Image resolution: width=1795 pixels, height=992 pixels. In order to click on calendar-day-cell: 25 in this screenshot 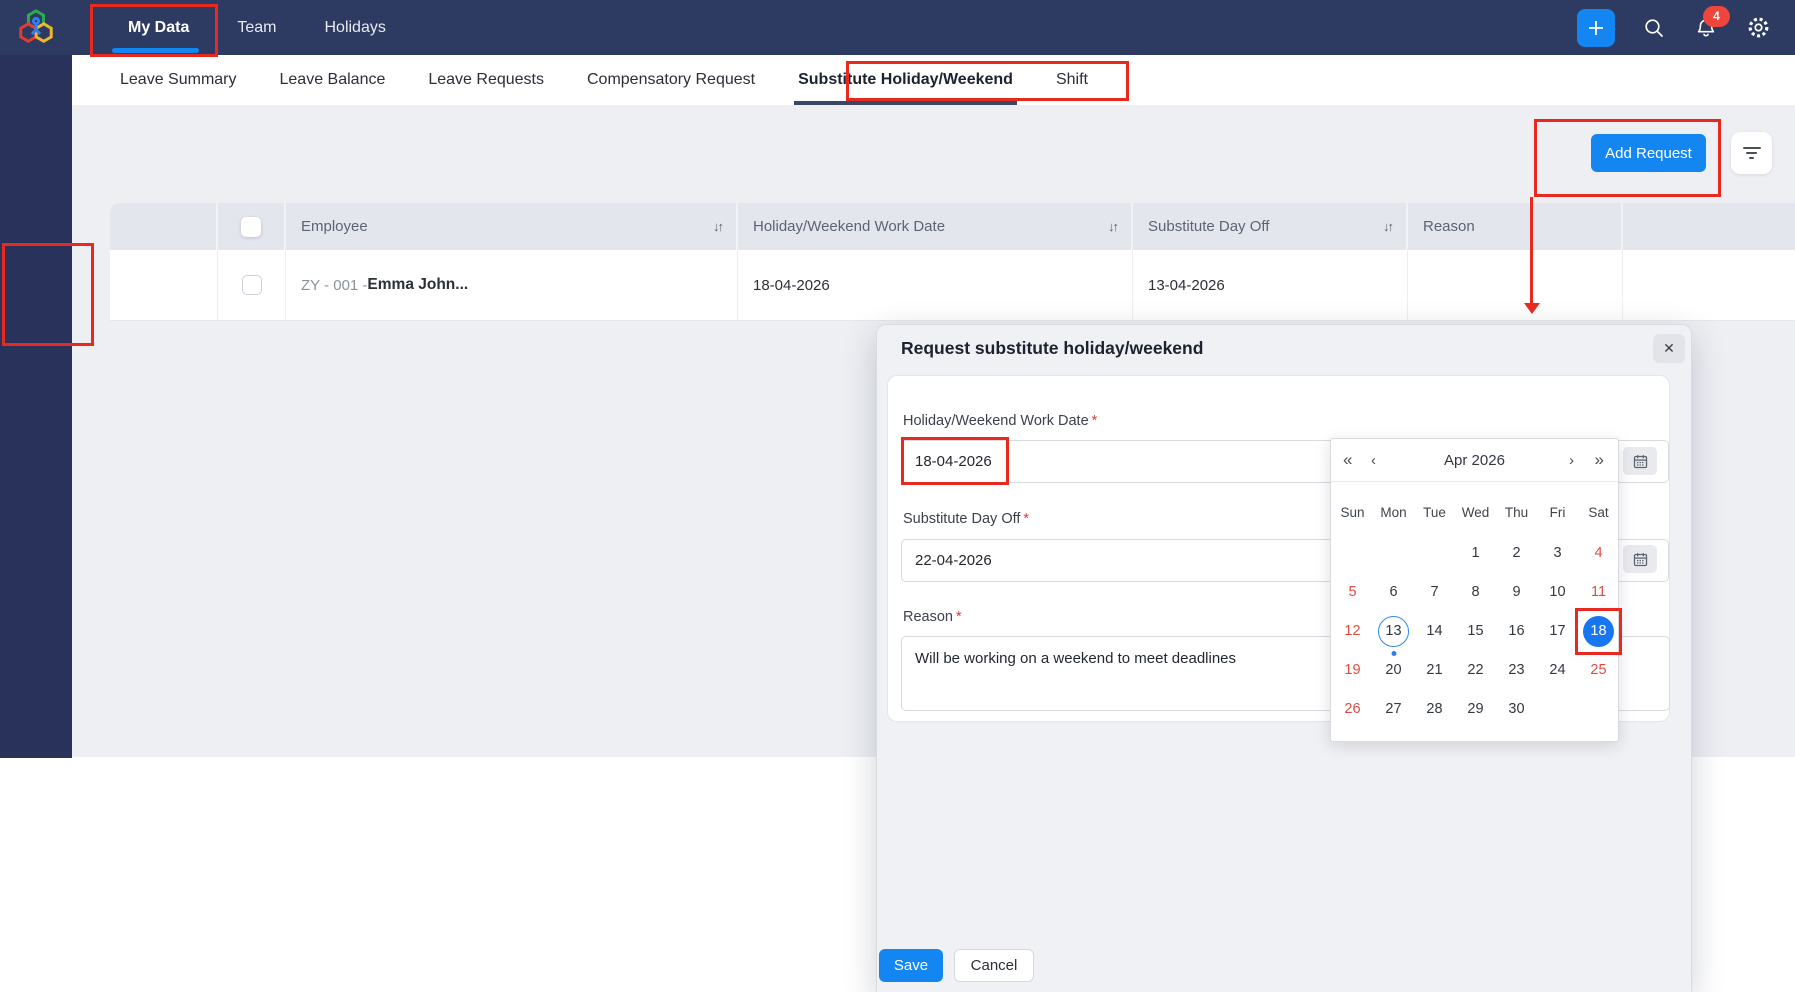, I will do `click(1598, 670)`.